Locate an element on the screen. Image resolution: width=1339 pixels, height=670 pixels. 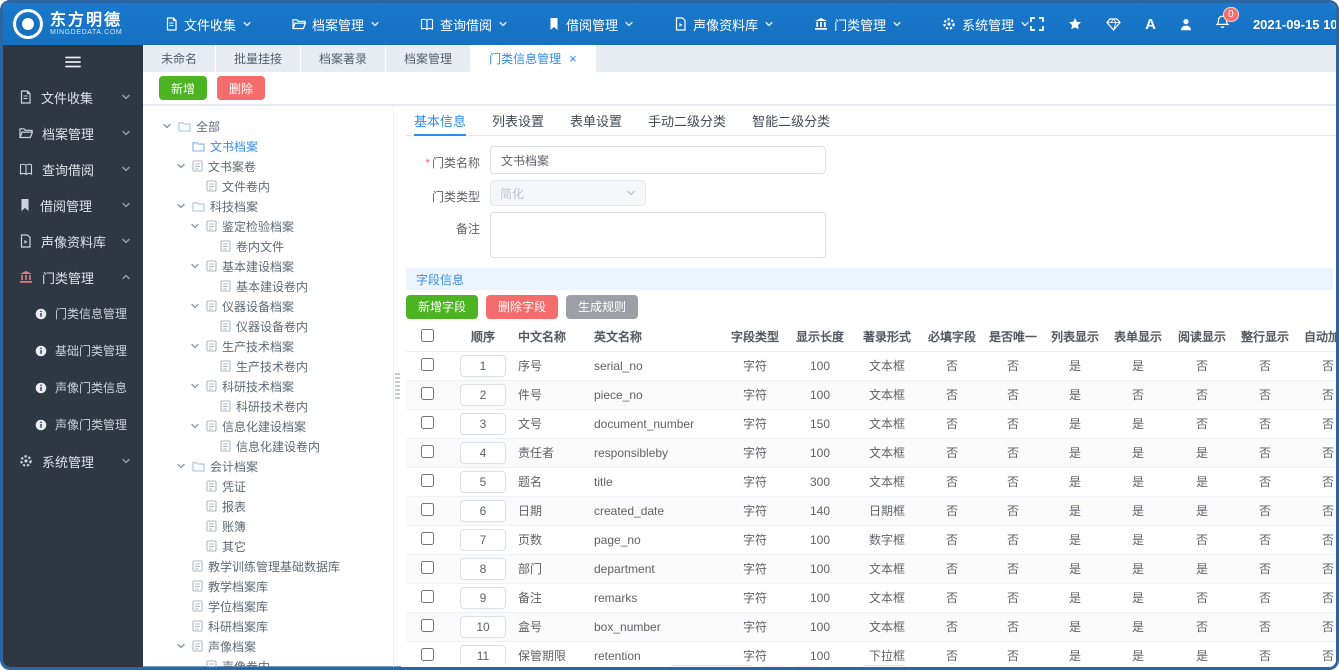
user-icon is located at coordinates (1186, 24).